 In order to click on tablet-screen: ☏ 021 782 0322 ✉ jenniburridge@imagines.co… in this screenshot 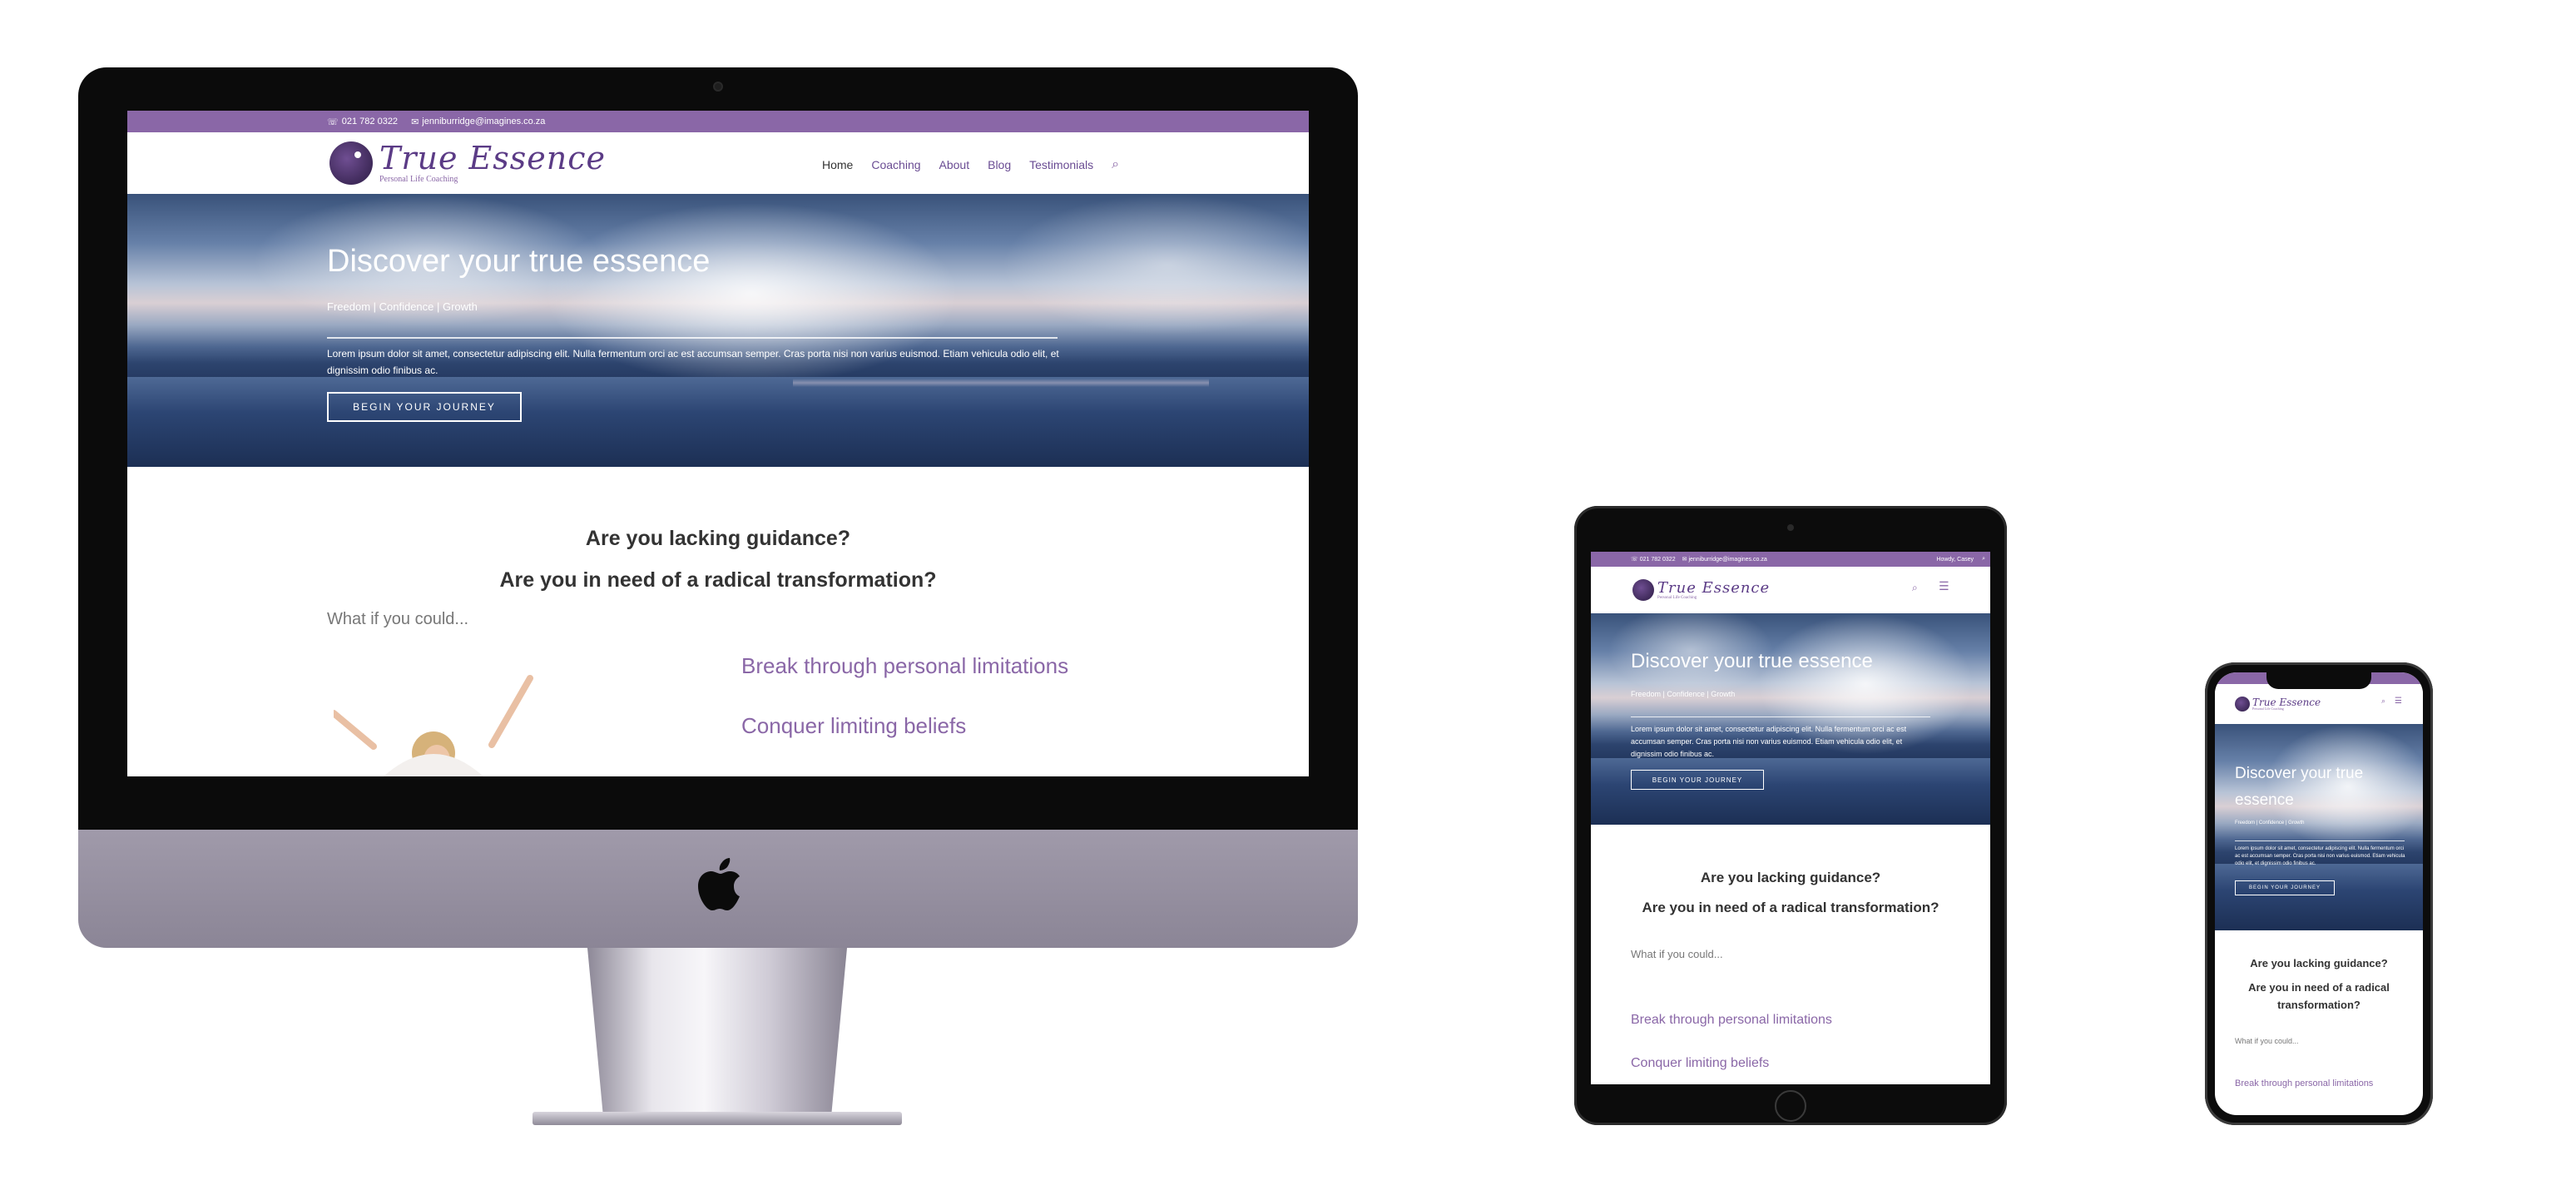, I will do `click(1790, 818)`.